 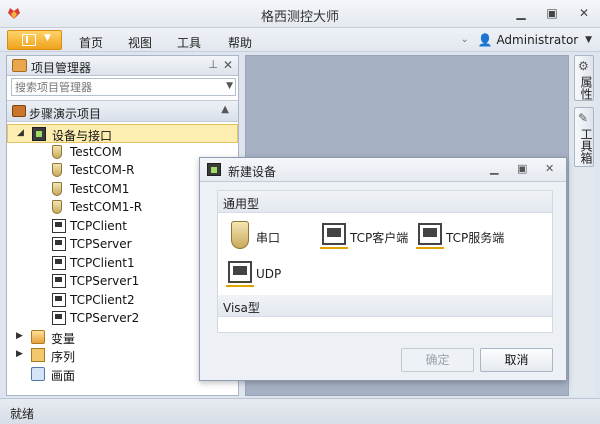 I want to click on user-name: Administrator, so click(x=537, y=39).